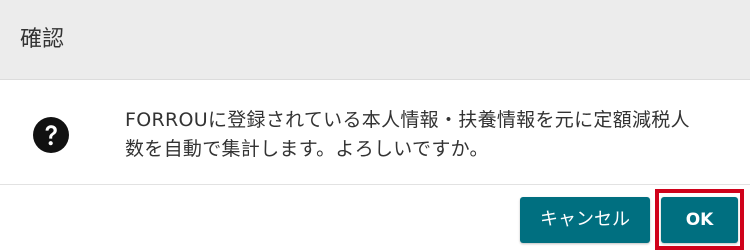  I want to click on ok-button: OK, so click(699, 220).